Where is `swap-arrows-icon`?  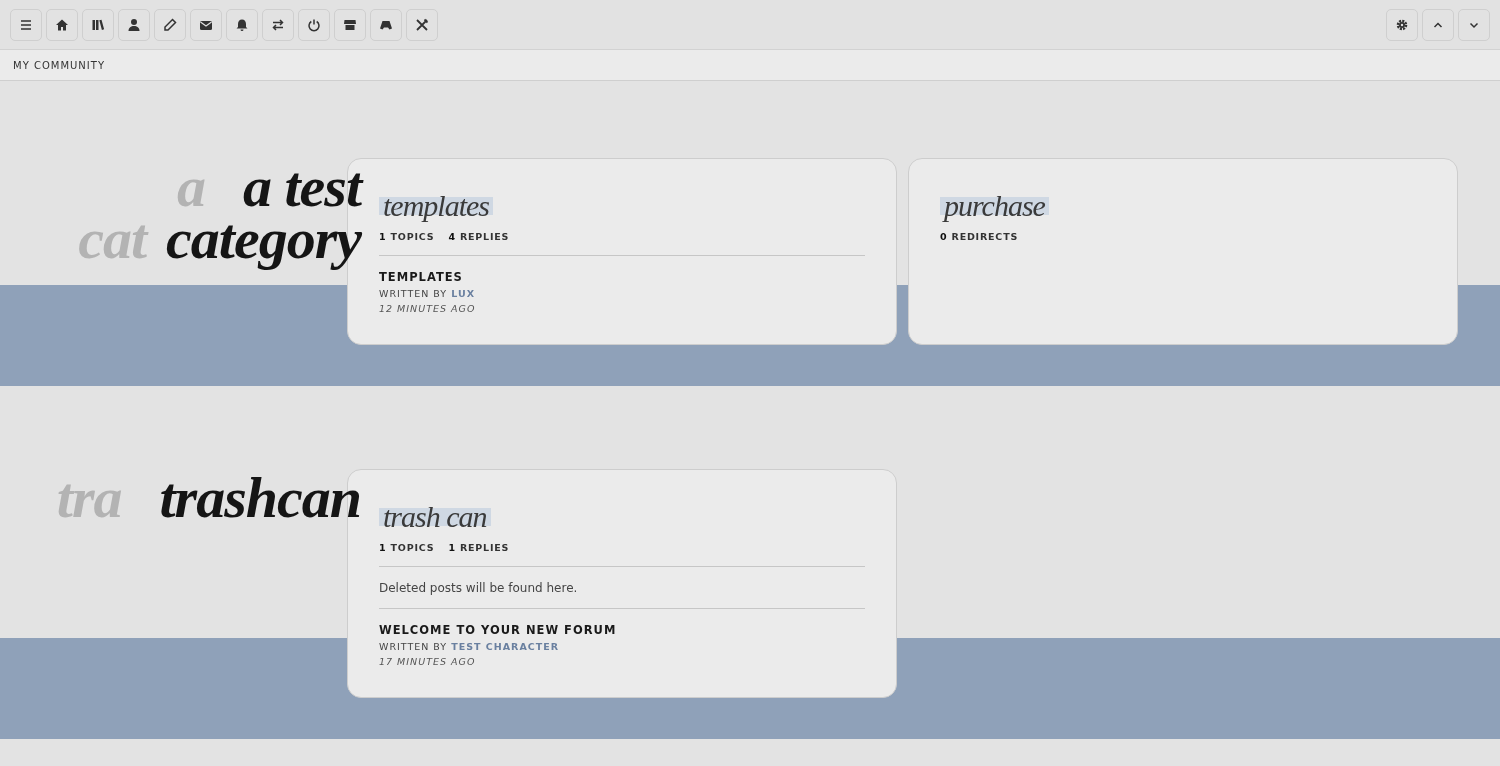
swap-arrows-icon is located at coordinates (278, 24).